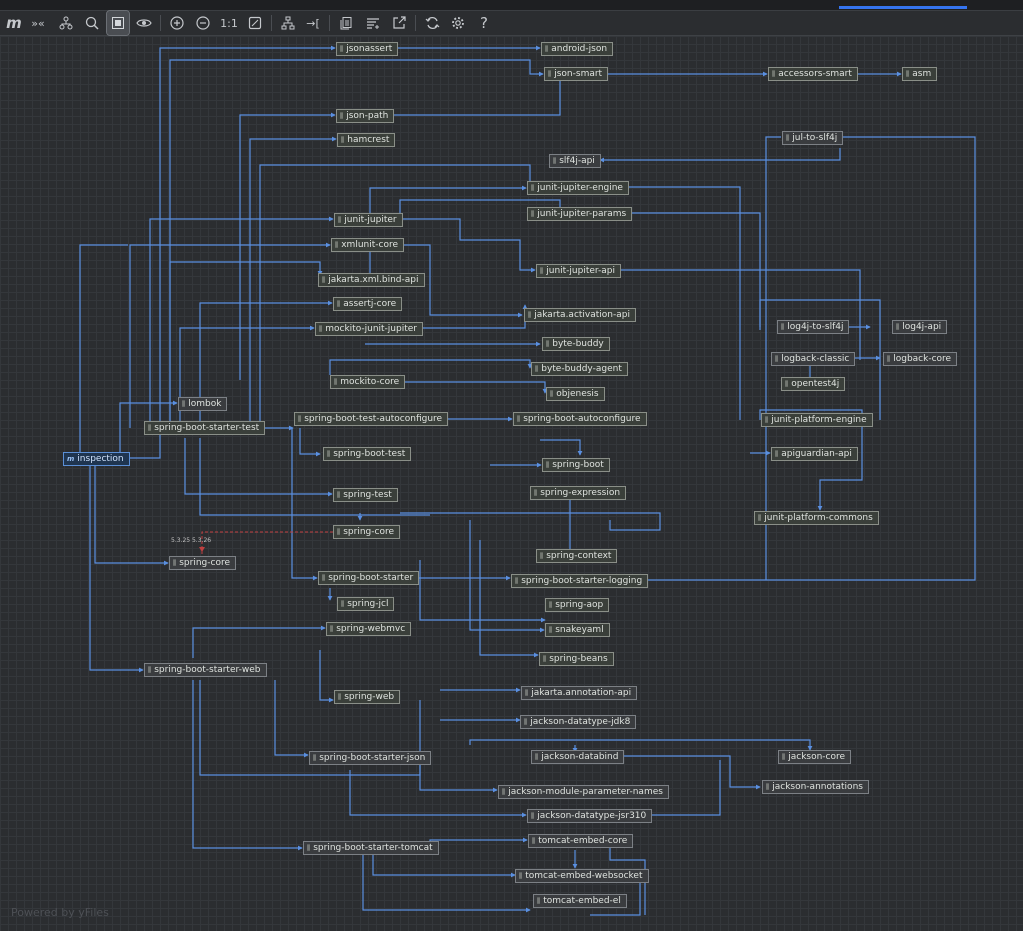 Image resolution: width=1023 pixels, height=931 pixels. Describe the element at coordinates (205, 428) in the screenshot. I see `node-spring-boot-starter-test: ⫼ spring-boot-starter-test` at that location.